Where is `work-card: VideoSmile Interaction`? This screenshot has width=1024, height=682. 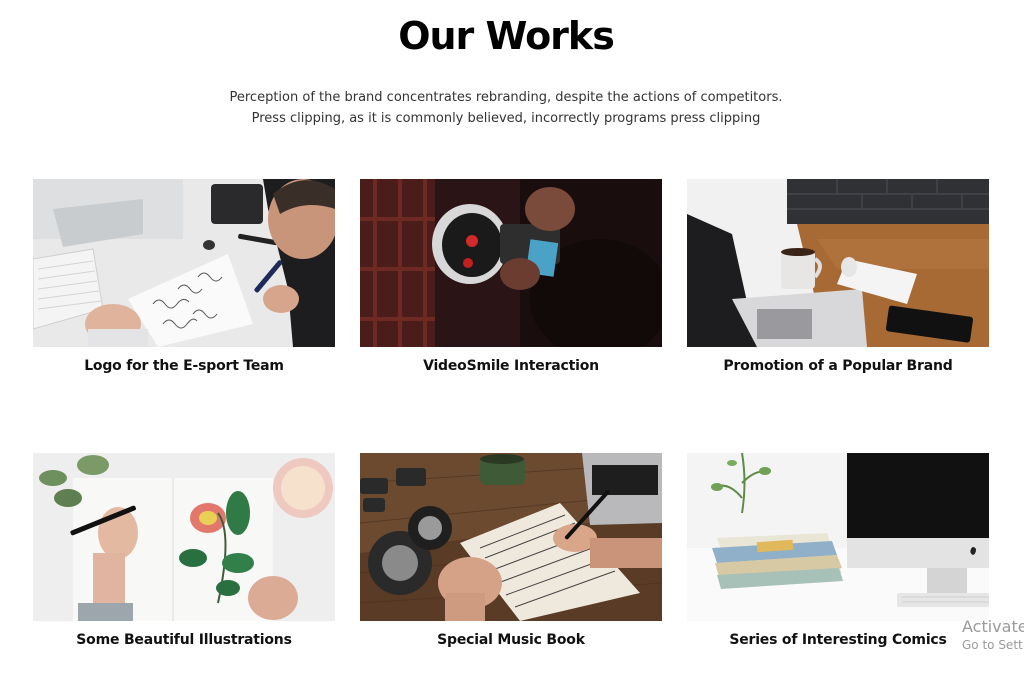 work-card: VideoSmile Interaction is located at coordinates (511, 276).